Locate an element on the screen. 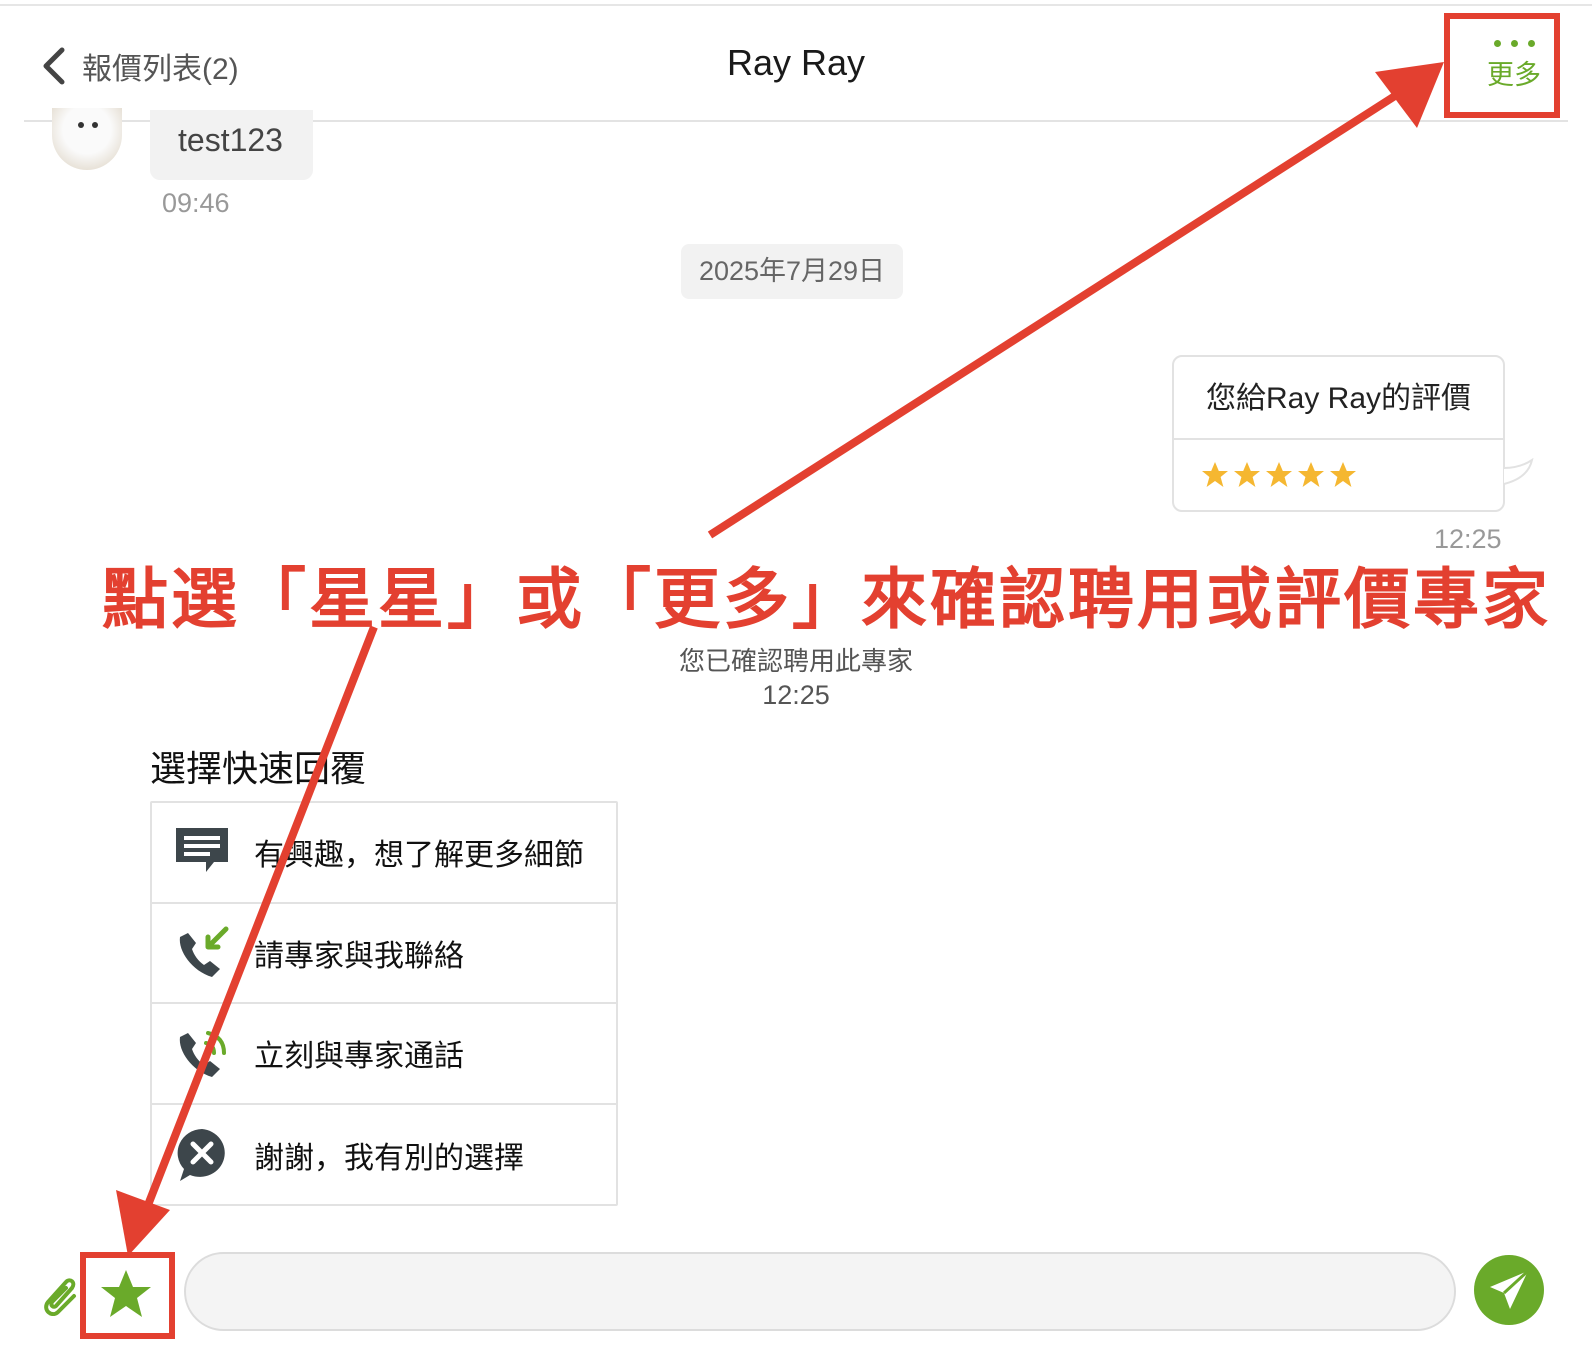  quick-reply-item-call-now: 立刻與專家通話 is located at coordinates (384, 1054).